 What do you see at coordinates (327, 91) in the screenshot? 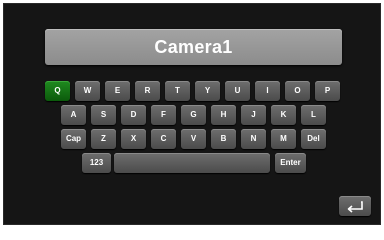
I see `key-p: P` at bounding box center [327, 91].